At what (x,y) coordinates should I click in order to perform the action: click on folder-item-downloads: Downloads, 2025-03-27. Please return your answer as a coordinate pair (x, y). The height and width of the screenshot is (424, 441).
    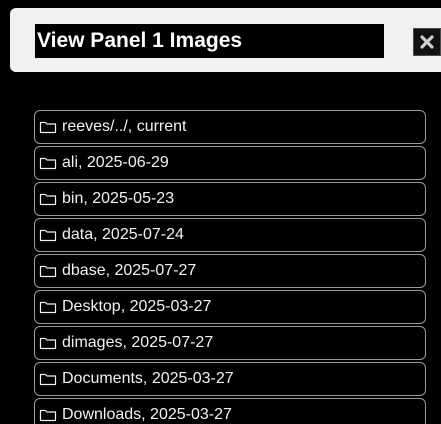
    Looking at the image, I should click on (230, 411).